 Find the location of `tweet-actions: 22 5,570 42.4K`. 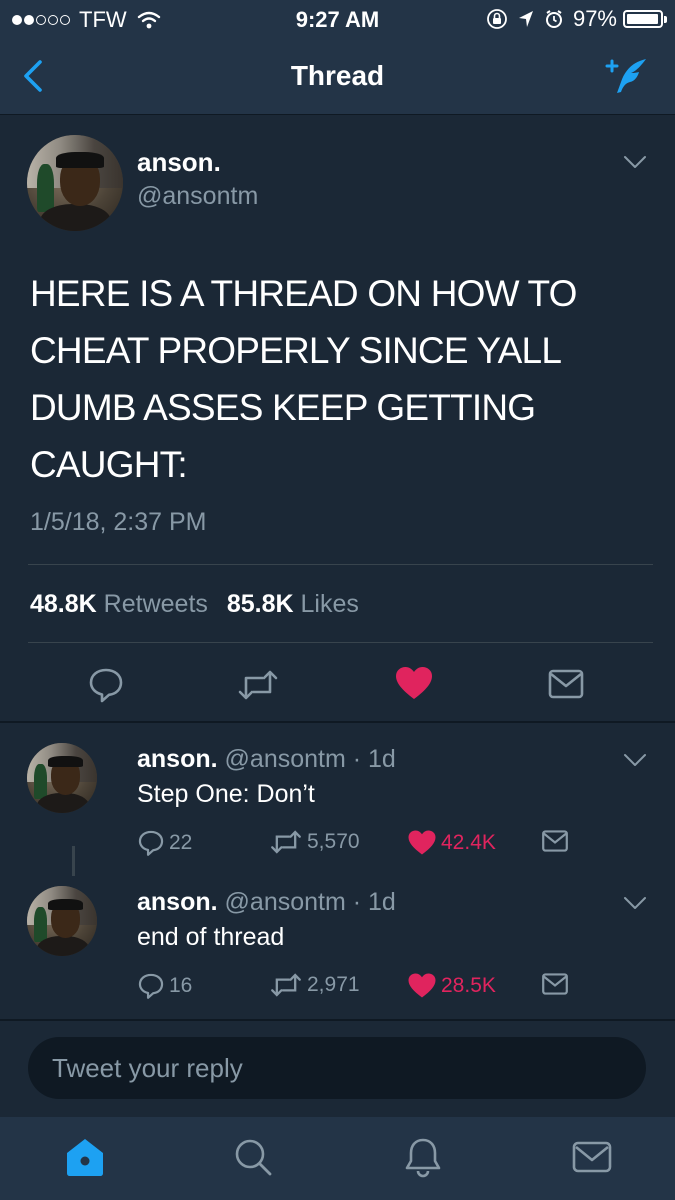

tweet-actions: 22 5,570 42.4K is located at coordinates (357, 844).